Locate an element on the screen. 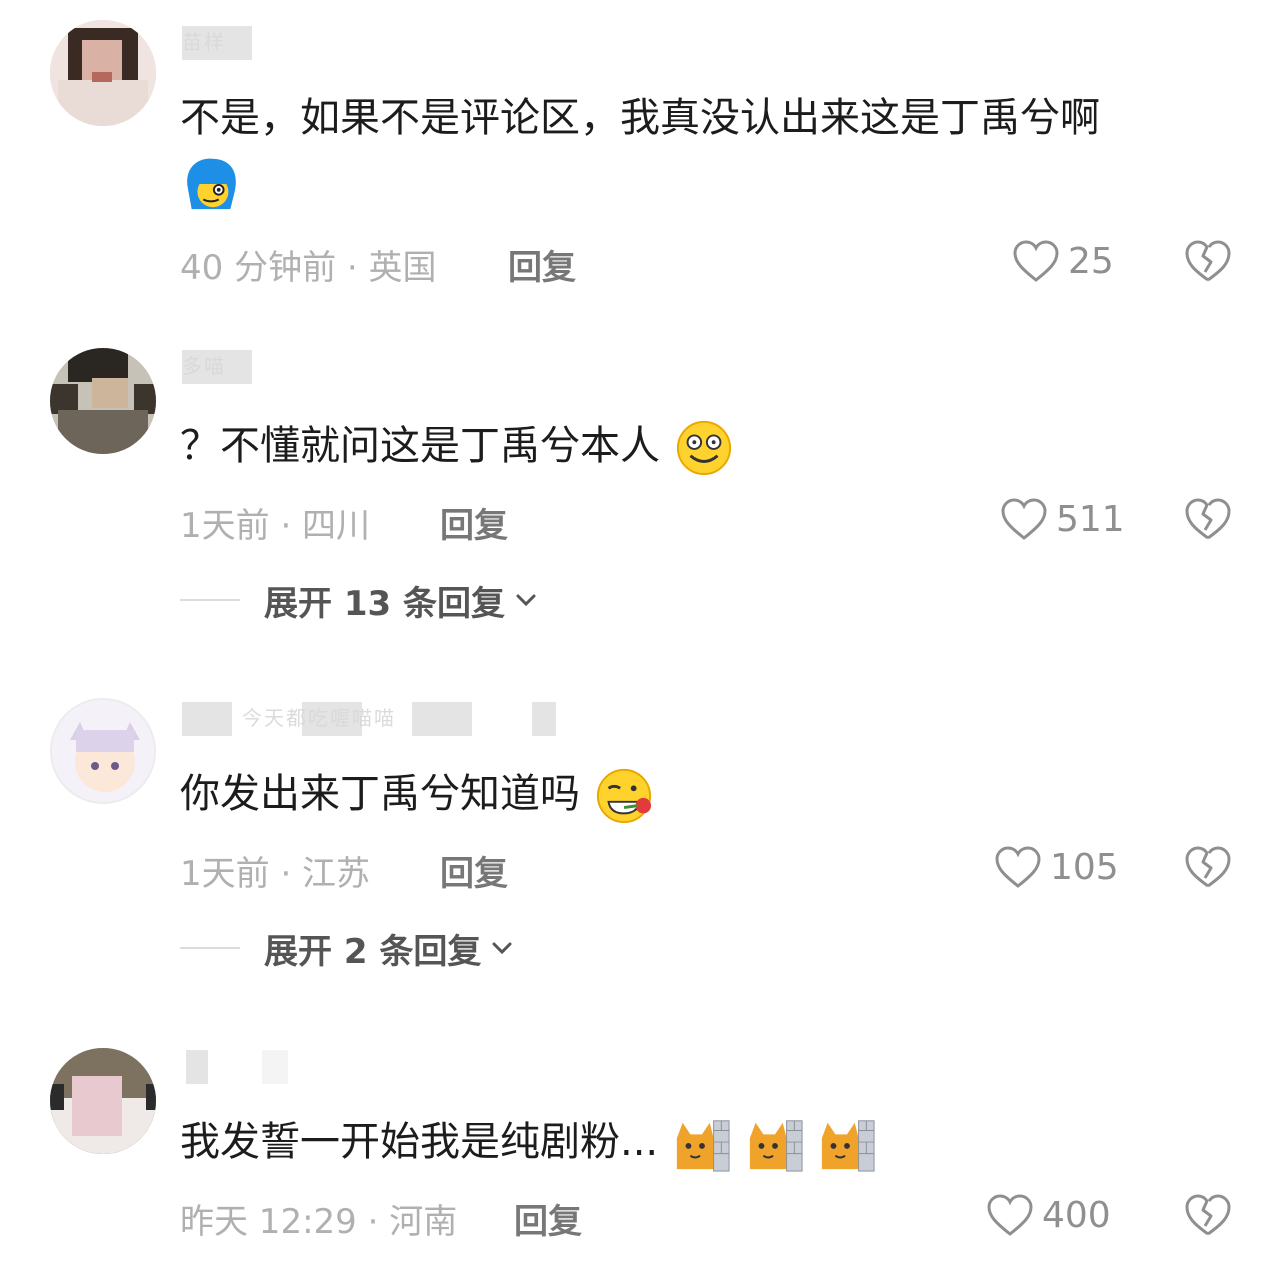  comment-text: 不是，如果不是评论区，我真没认出来这是丁禹兮啊 is located at coordinates (710, 150).